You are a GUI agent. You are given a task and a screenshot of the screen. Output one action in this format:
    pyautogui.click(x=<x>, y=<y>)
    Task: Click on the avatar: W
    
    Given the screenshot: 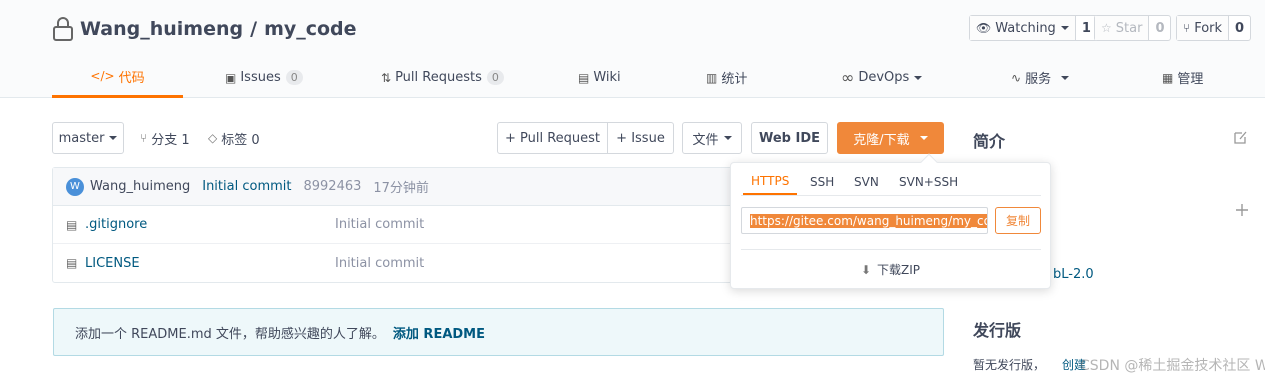 What is the action you would take?
    pyautogui.click(x=75, y=186)
    